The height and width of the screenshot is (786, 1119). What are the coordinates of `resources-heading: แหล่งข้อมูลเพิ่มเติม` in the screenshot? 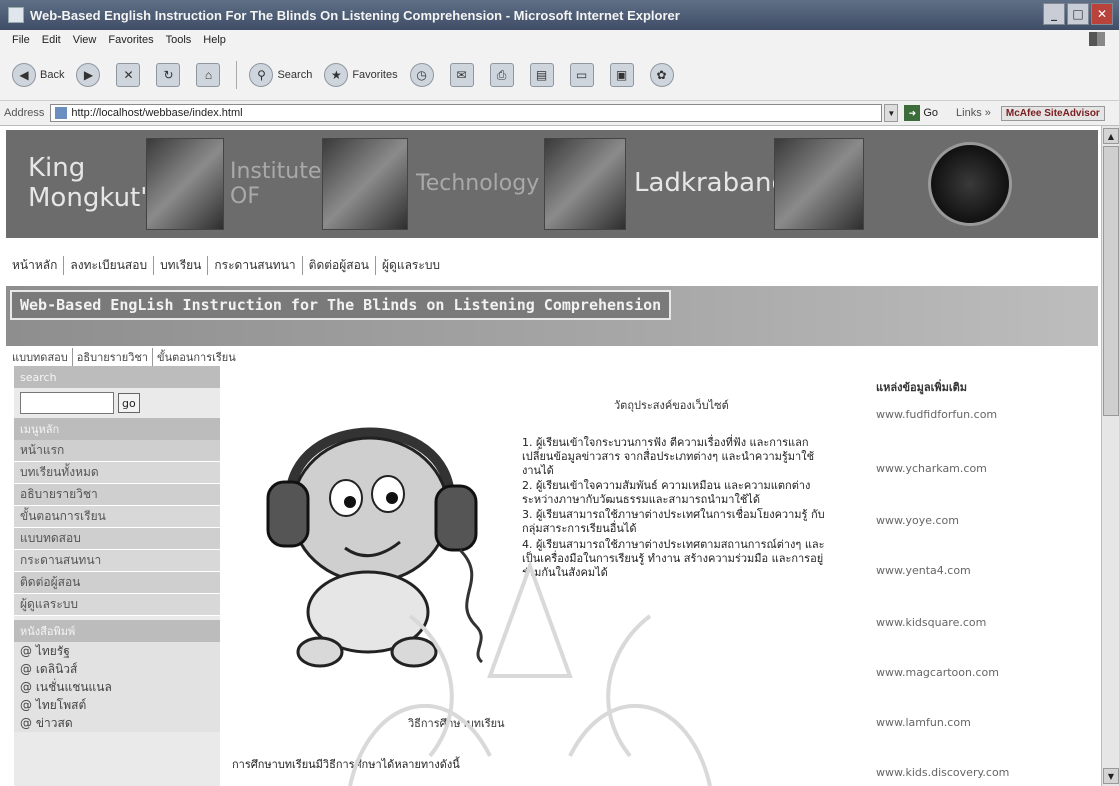 It's located at (921, 387).